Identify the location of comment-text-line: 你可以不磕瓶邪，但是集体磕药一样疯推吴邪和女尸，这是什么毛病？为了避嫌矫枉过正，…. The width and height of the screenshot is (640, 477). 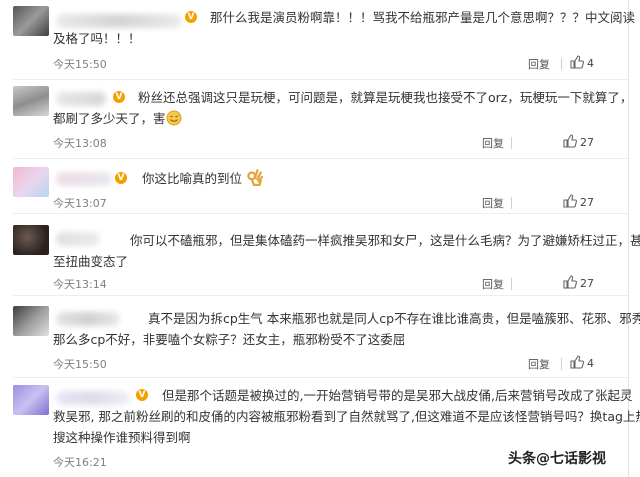
(385, 240).